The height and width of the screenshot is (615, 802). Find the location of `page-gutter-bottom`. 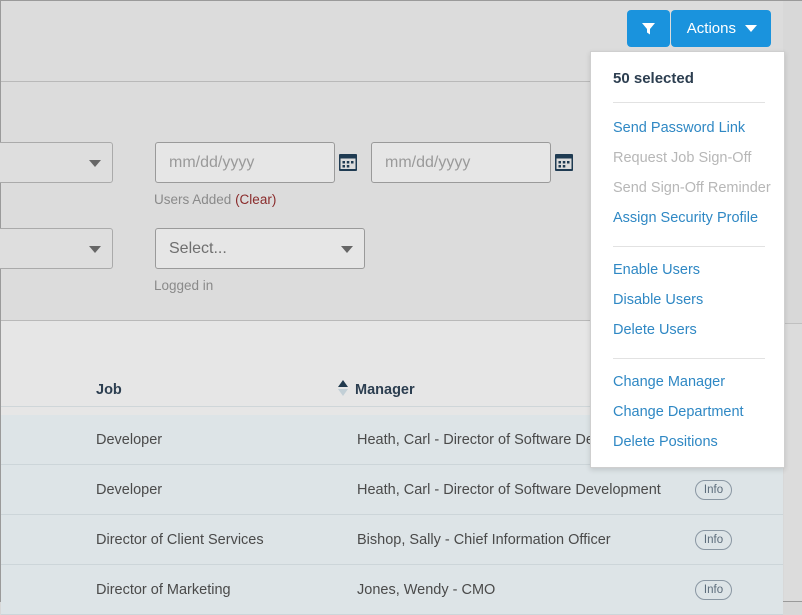

page-gutter-bottom is located at coordinates (793, 462).